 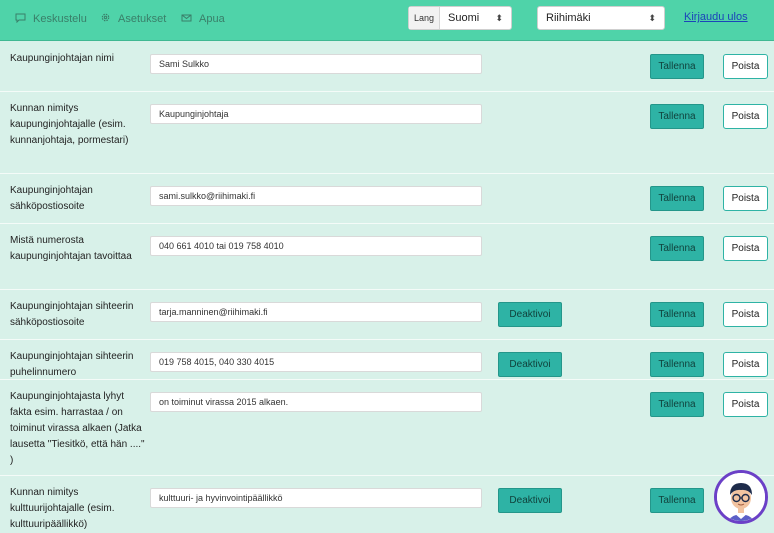 What do you see at coordinates (464, 18) in the screenshot?
I see `language-value: Suomi` at bounding box center [464, 18].